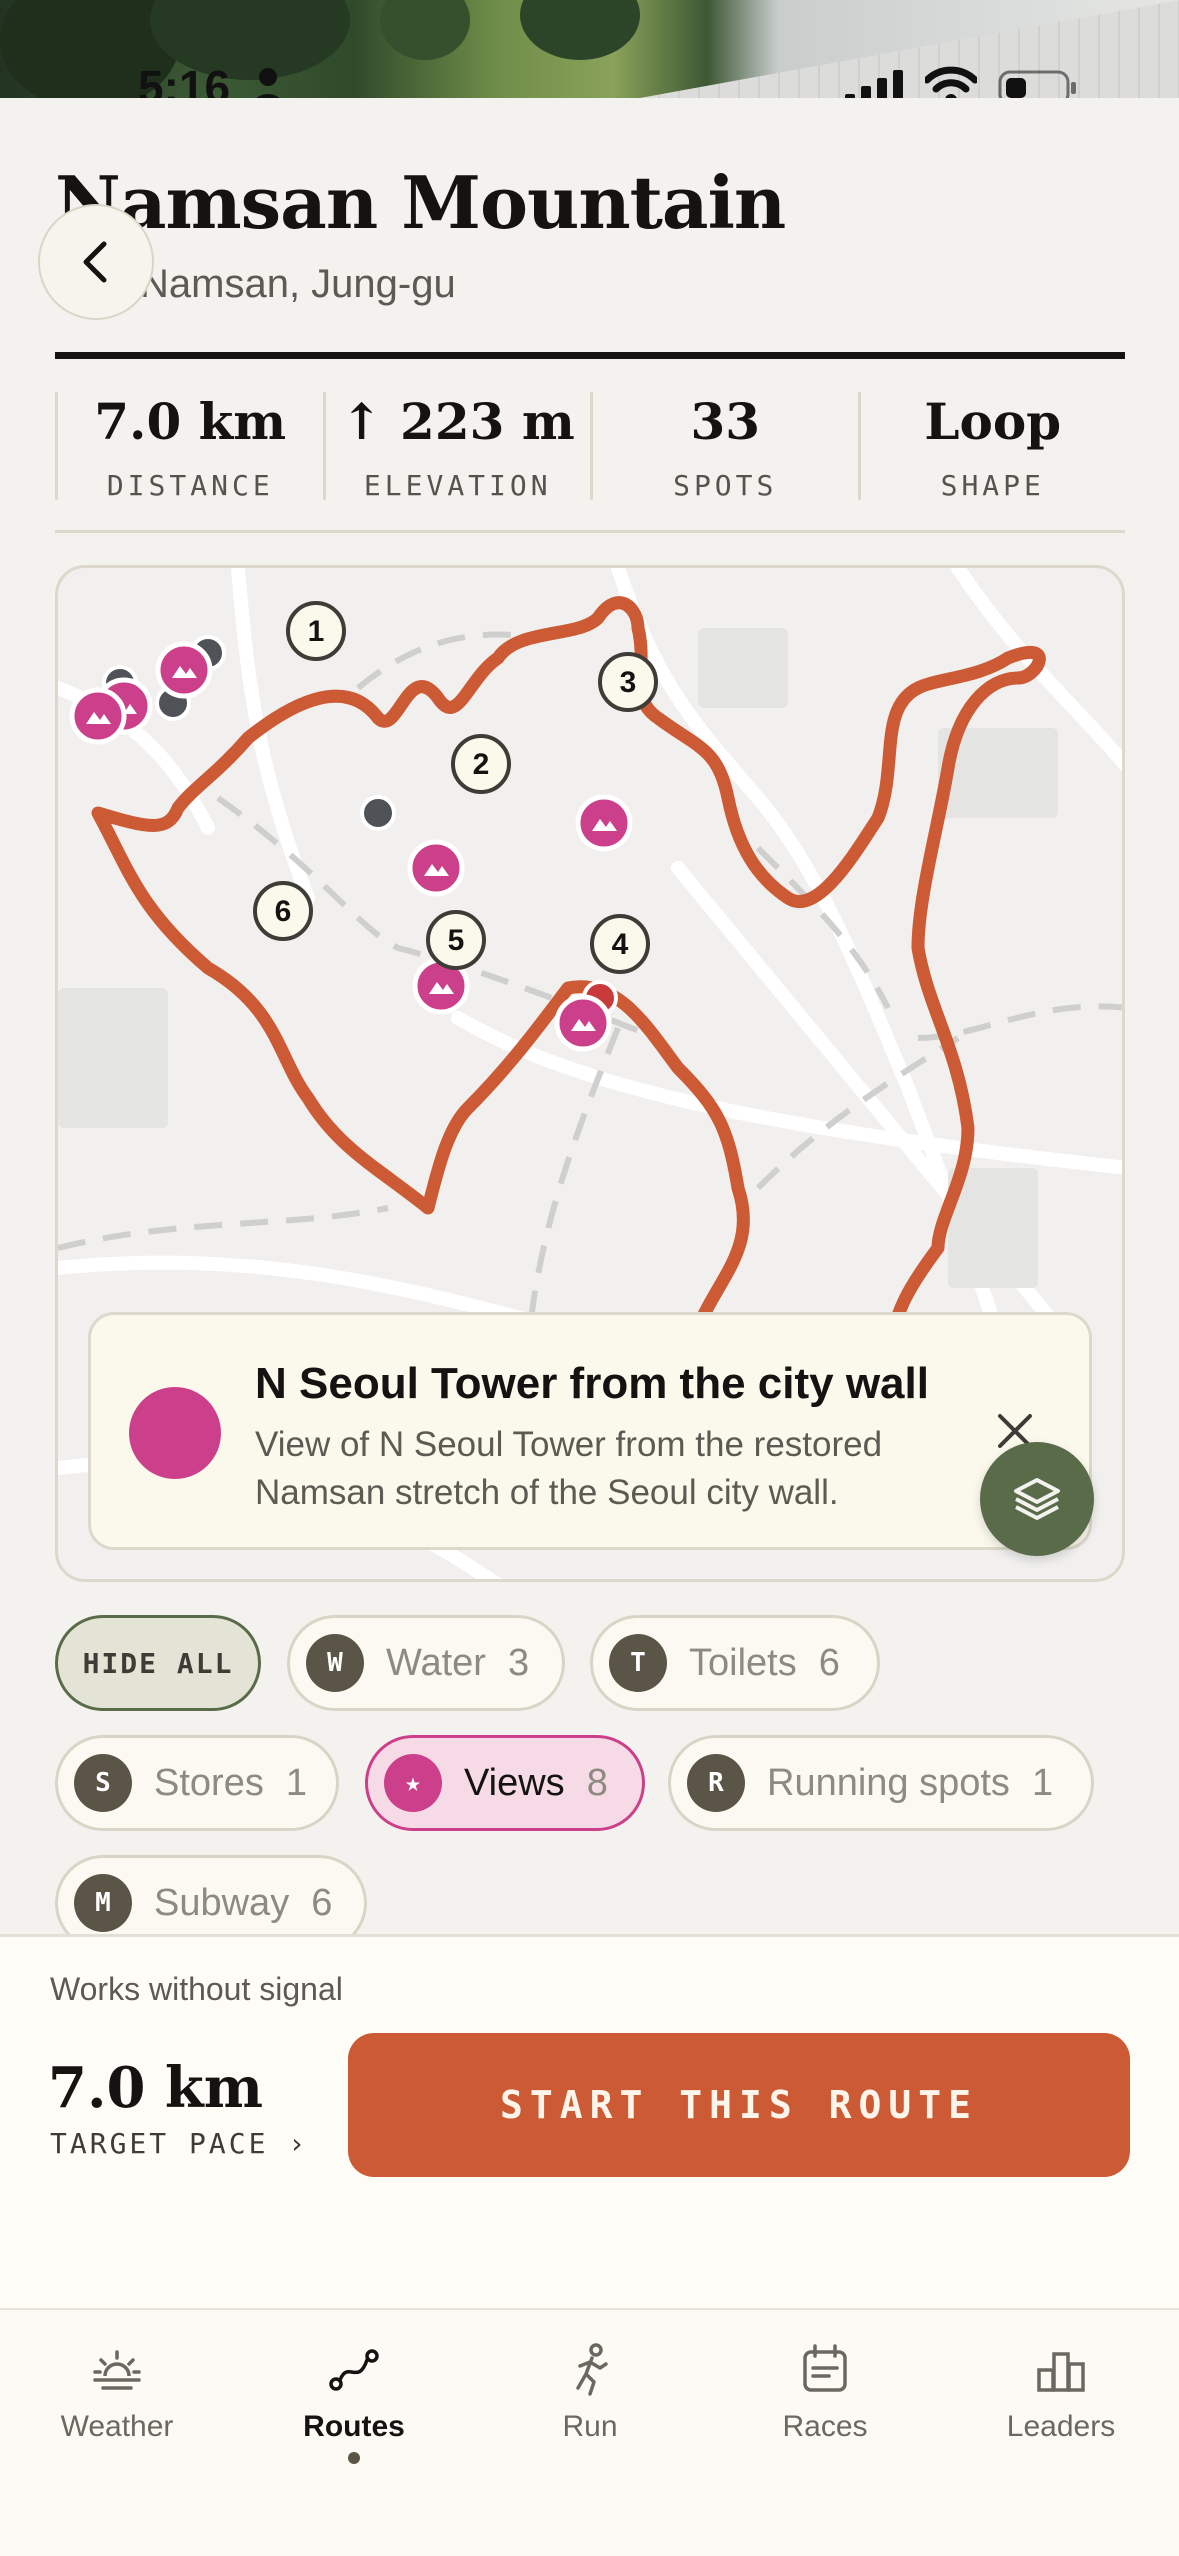  I want to click on svg-text: 2, so click(481, 764).